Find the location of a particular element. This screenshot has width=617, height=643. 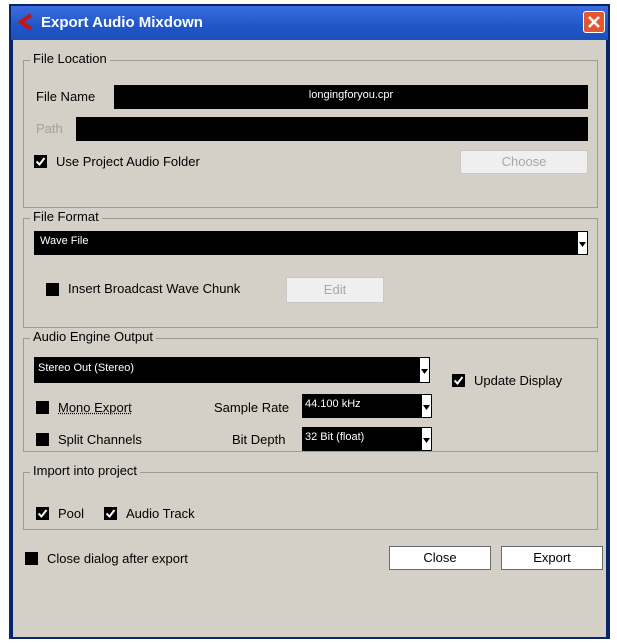

file-name-label: File Name is located at coordinates (66, 96).